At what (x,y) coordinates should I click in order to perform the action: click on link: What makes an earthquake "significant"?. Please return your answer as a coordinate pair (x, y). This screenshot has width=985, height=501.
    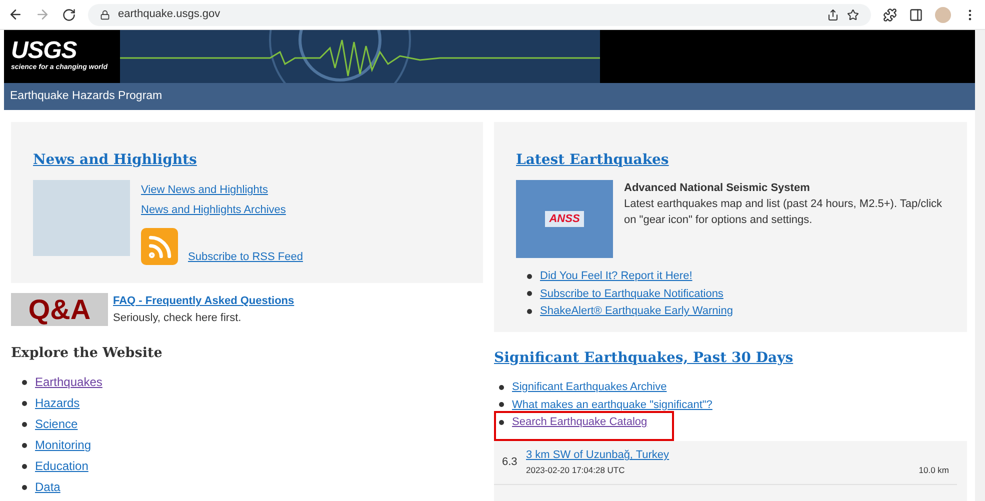
    Looking at the image, I should click on (612, 404).